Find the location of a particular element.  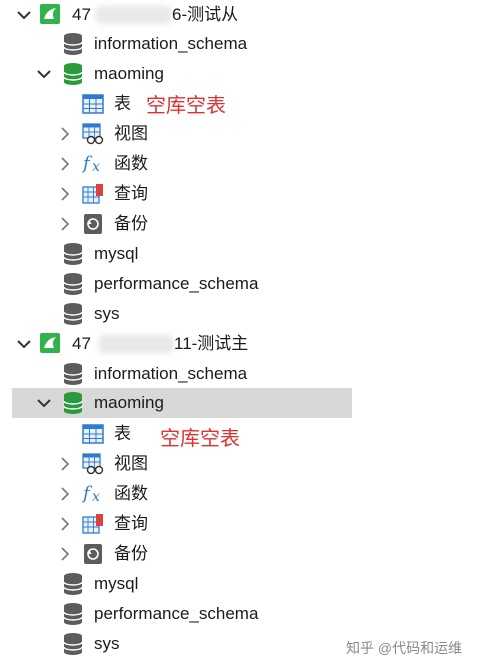

connection-name-suffix: 11-测试主 is located at coordinates (211, 343).